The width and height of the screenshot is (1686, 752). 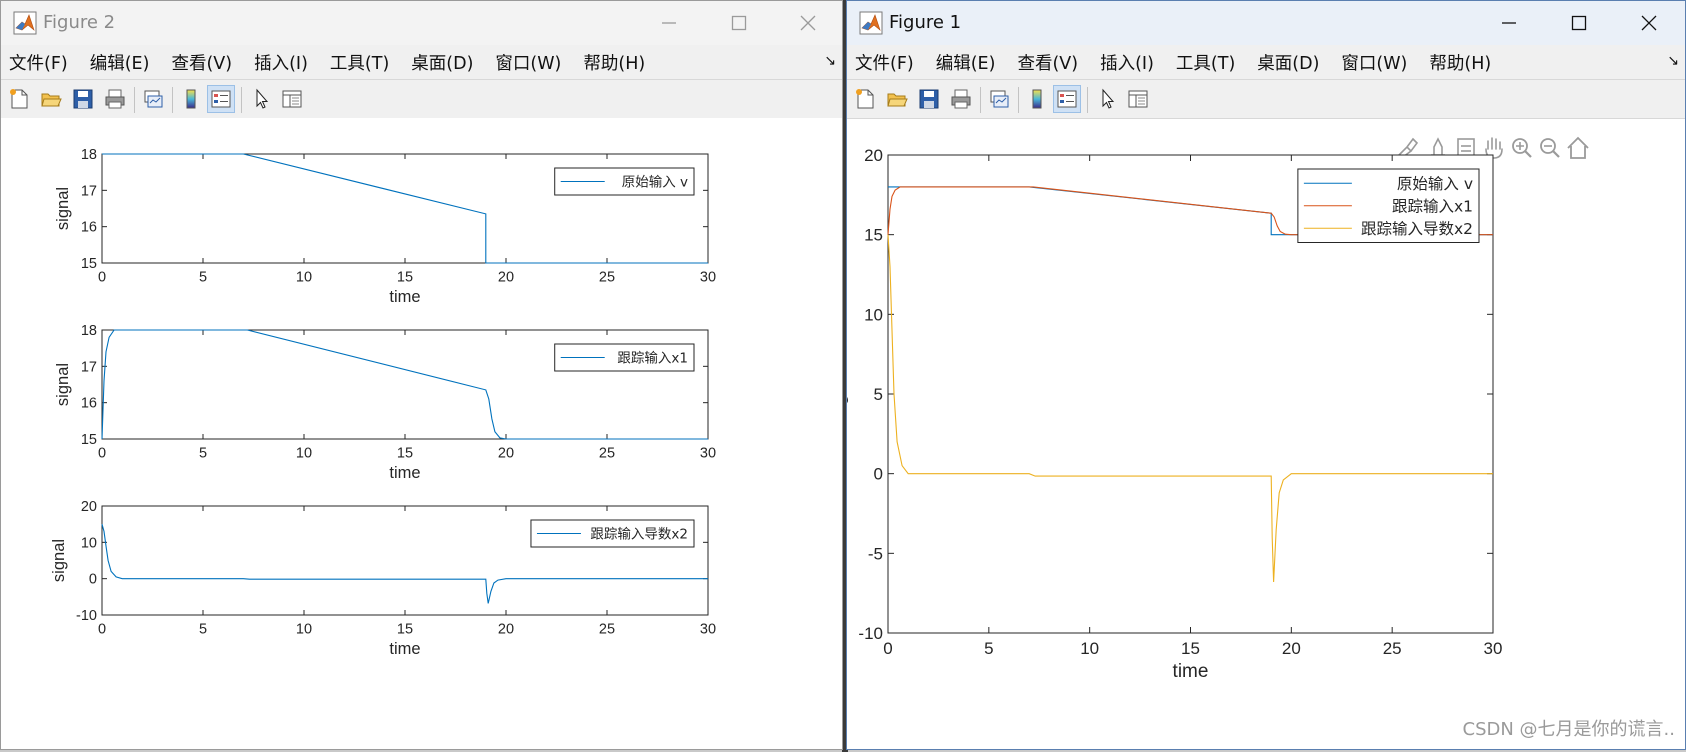 I want to click on legend: 跟踪输入导数x2, so click(x=612, y=533).